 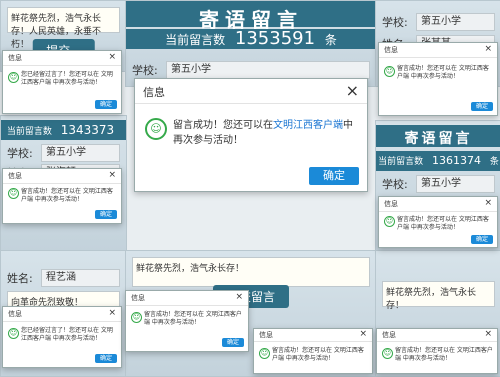 I want to click on count-value: 1343373, so click(x=87, y=130).